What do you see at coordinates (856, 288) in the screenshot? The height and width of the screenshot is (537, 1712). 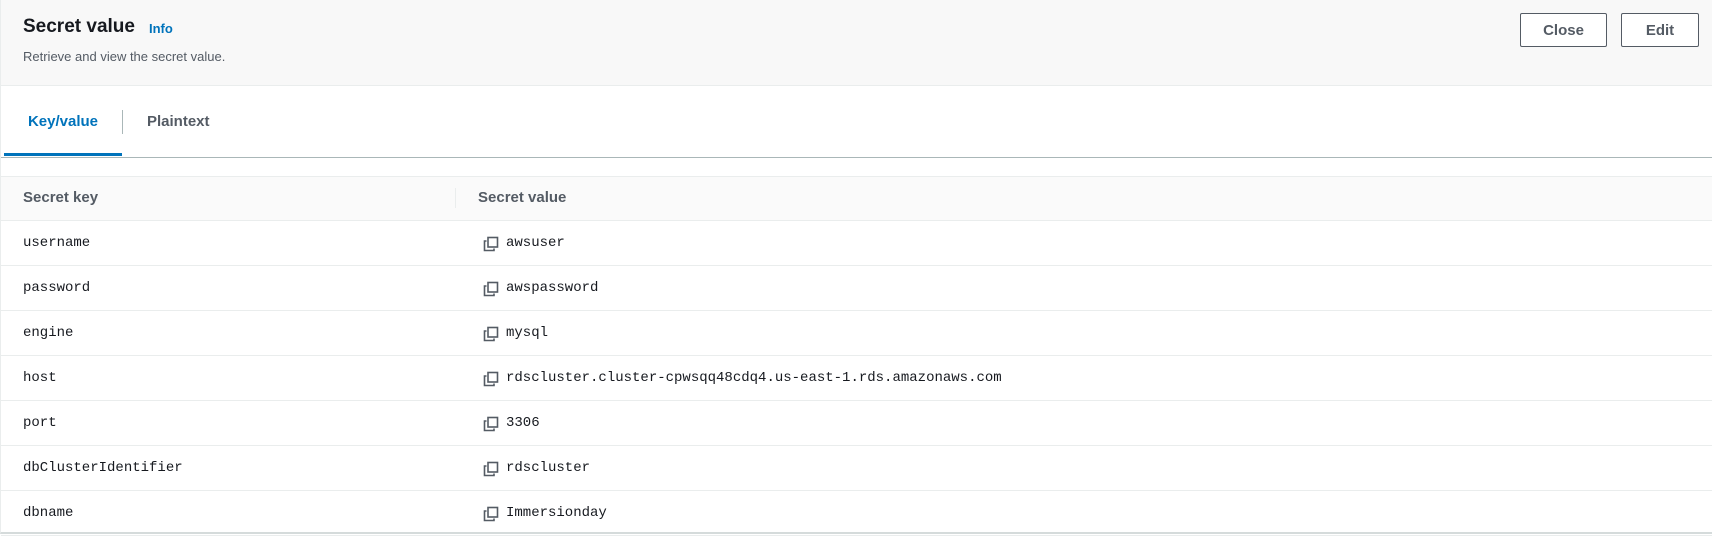 I see `table-row: password awspassword` at bounding box center [856, 288].